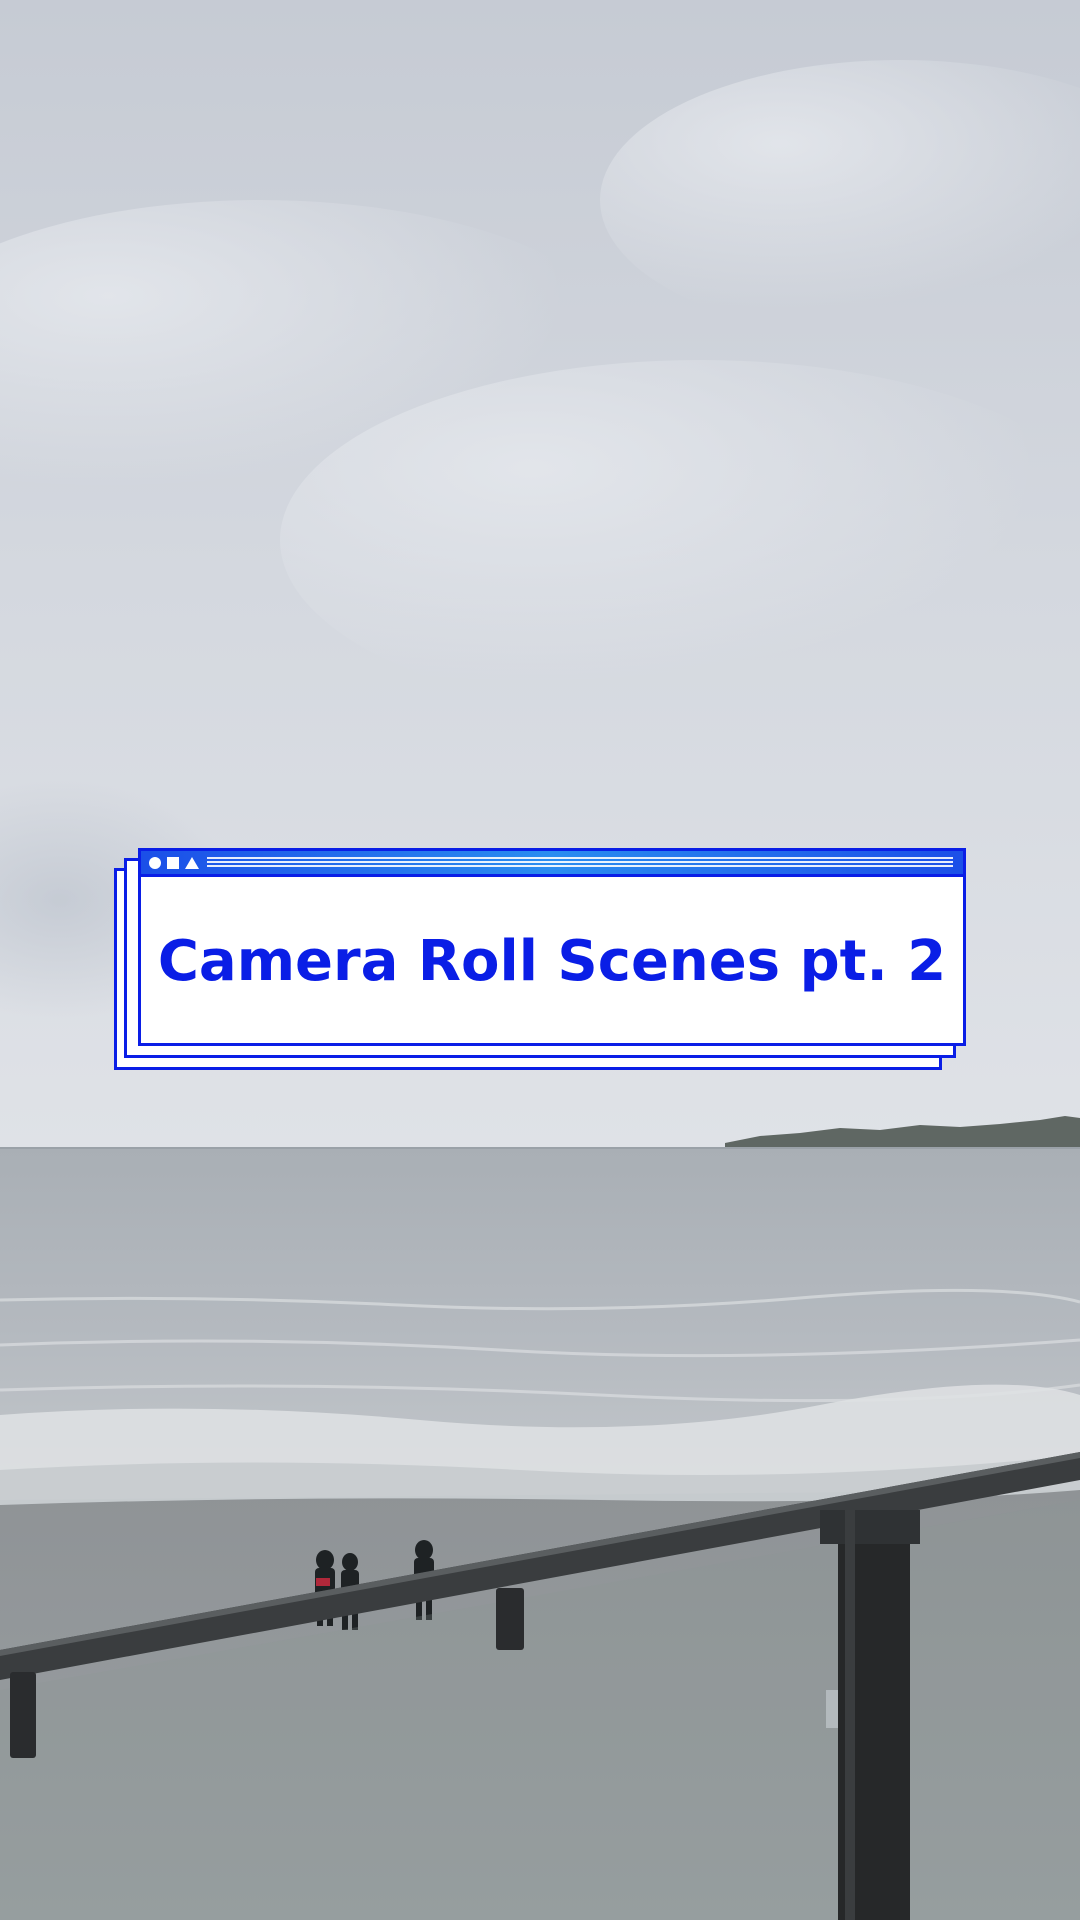 The image size is (1080, 1920). I want to click on triangle-icon, so click(192, 863).